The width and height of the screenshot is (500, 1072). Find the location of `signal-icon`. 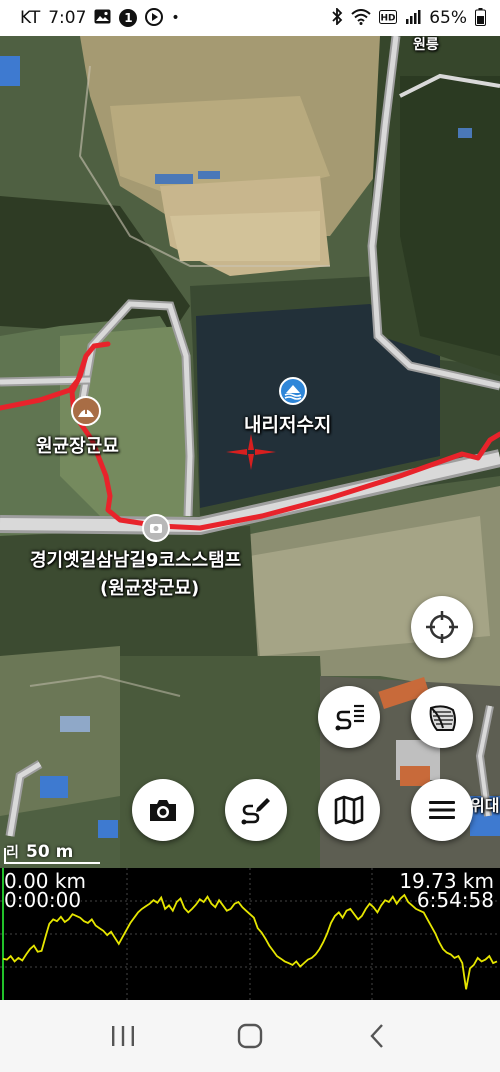

signal-icon is located at coordinates (413, 18).